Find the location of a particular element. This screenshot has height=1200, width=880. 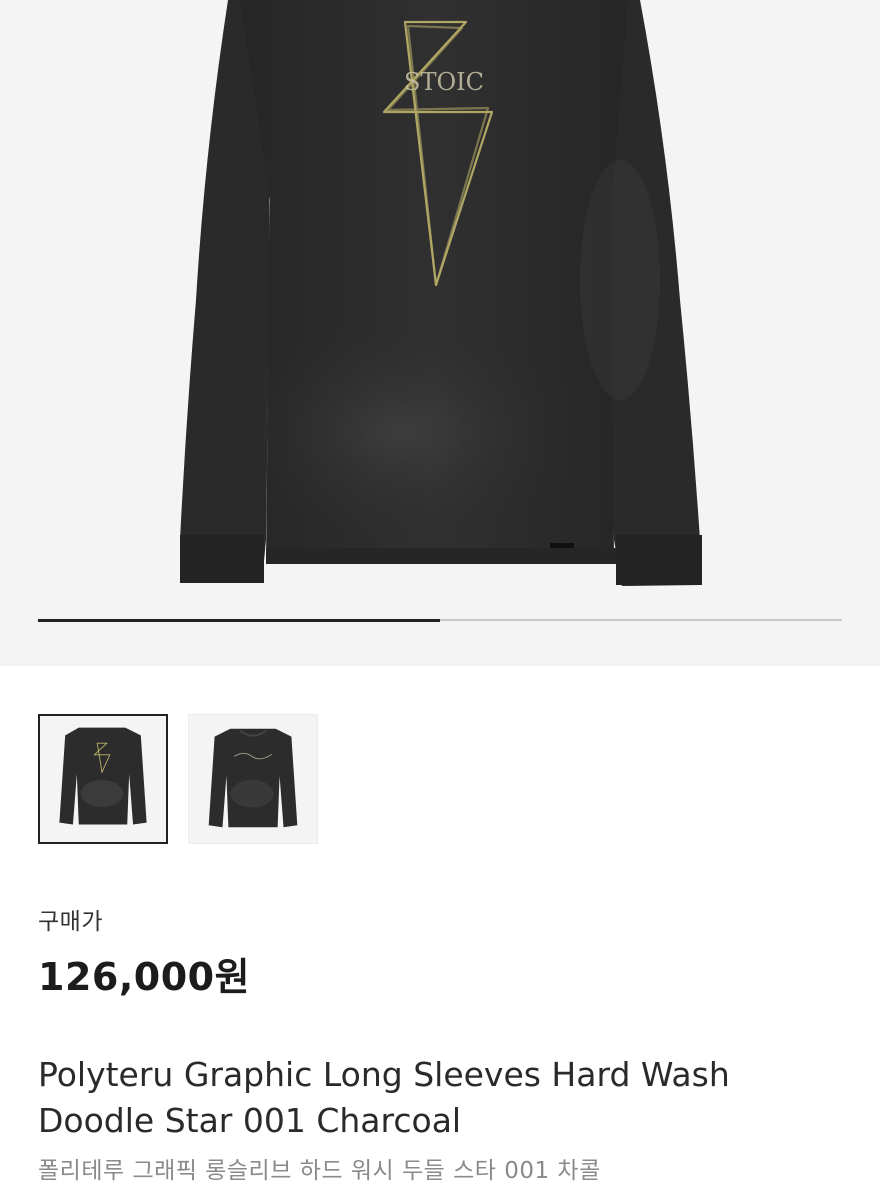

price-value: 126,000원 is located at coordinates (144, 977).